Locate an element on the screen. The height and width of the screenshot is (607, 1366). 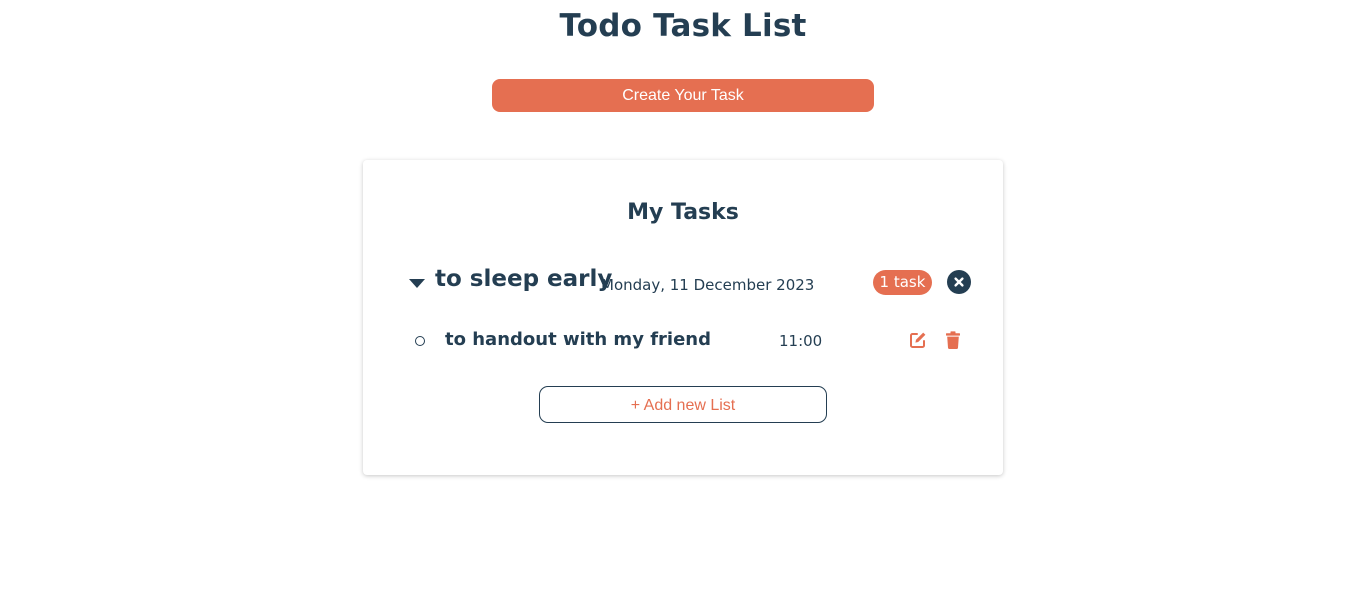
task-time: 11:00 is located at coordinates (801, 341).